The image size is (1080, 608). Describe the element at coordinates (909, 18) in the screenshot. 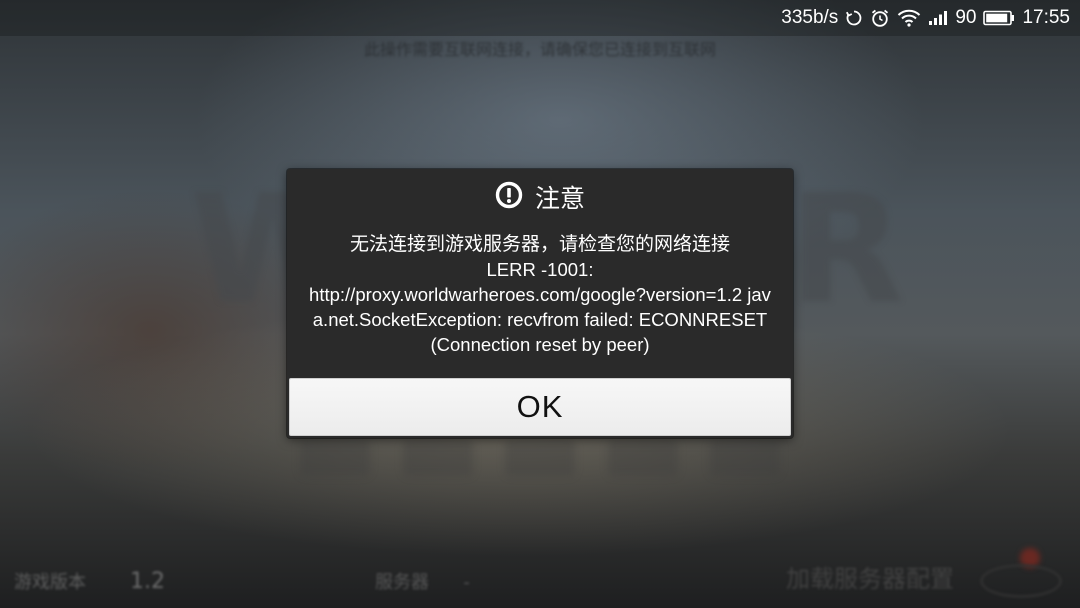

I see `wifi-icon` at that location.